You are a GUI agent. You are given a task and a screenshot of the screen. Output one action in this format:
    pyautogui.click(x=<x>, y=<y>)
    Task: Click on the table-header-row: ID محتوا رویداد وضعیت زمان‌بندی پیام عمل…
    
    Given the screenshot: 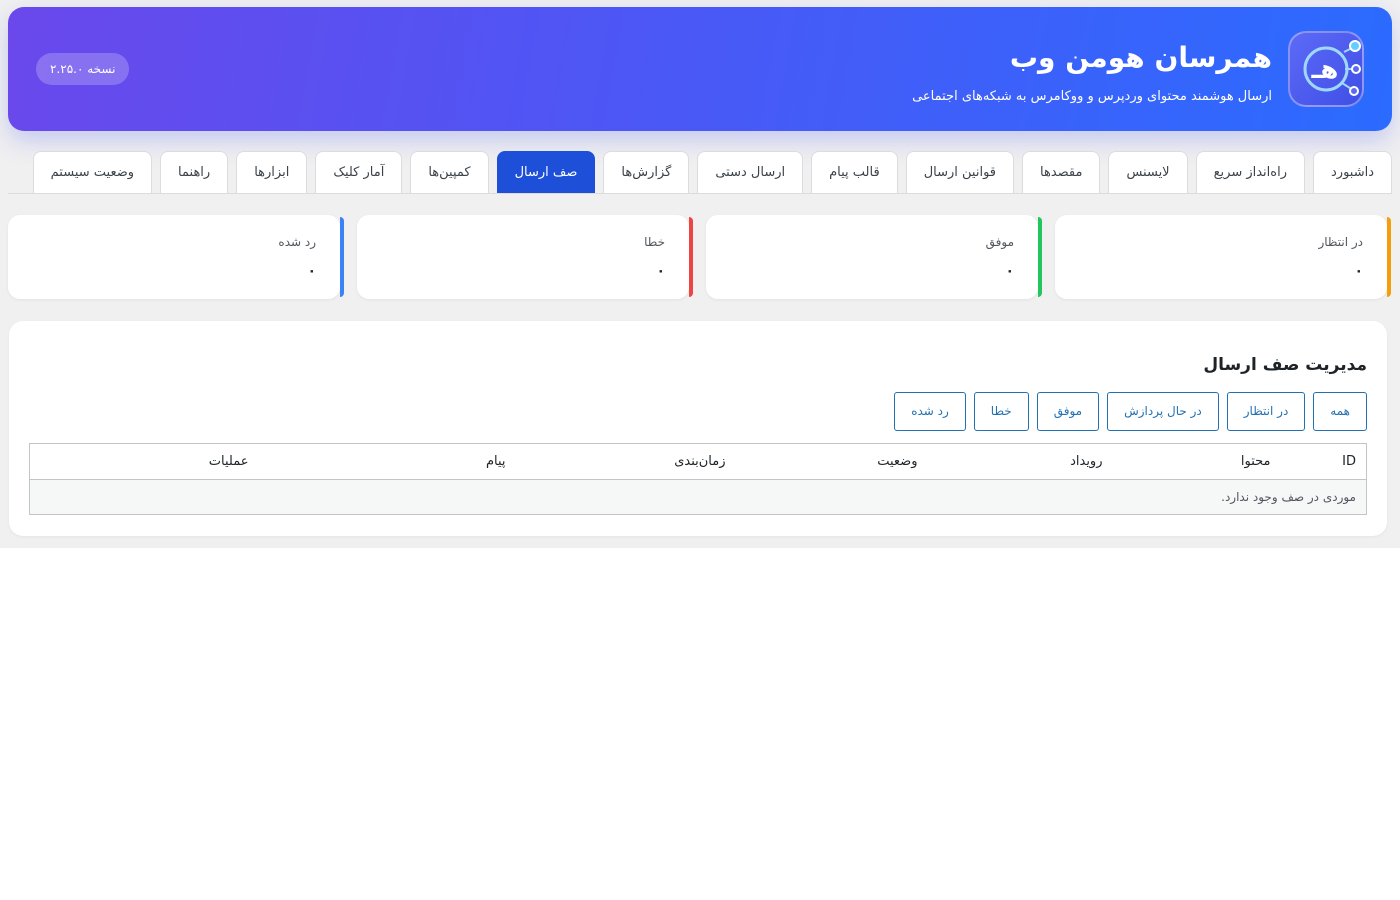 What is the action you would take?
    pyautogui.click(x=698, y=461)
    